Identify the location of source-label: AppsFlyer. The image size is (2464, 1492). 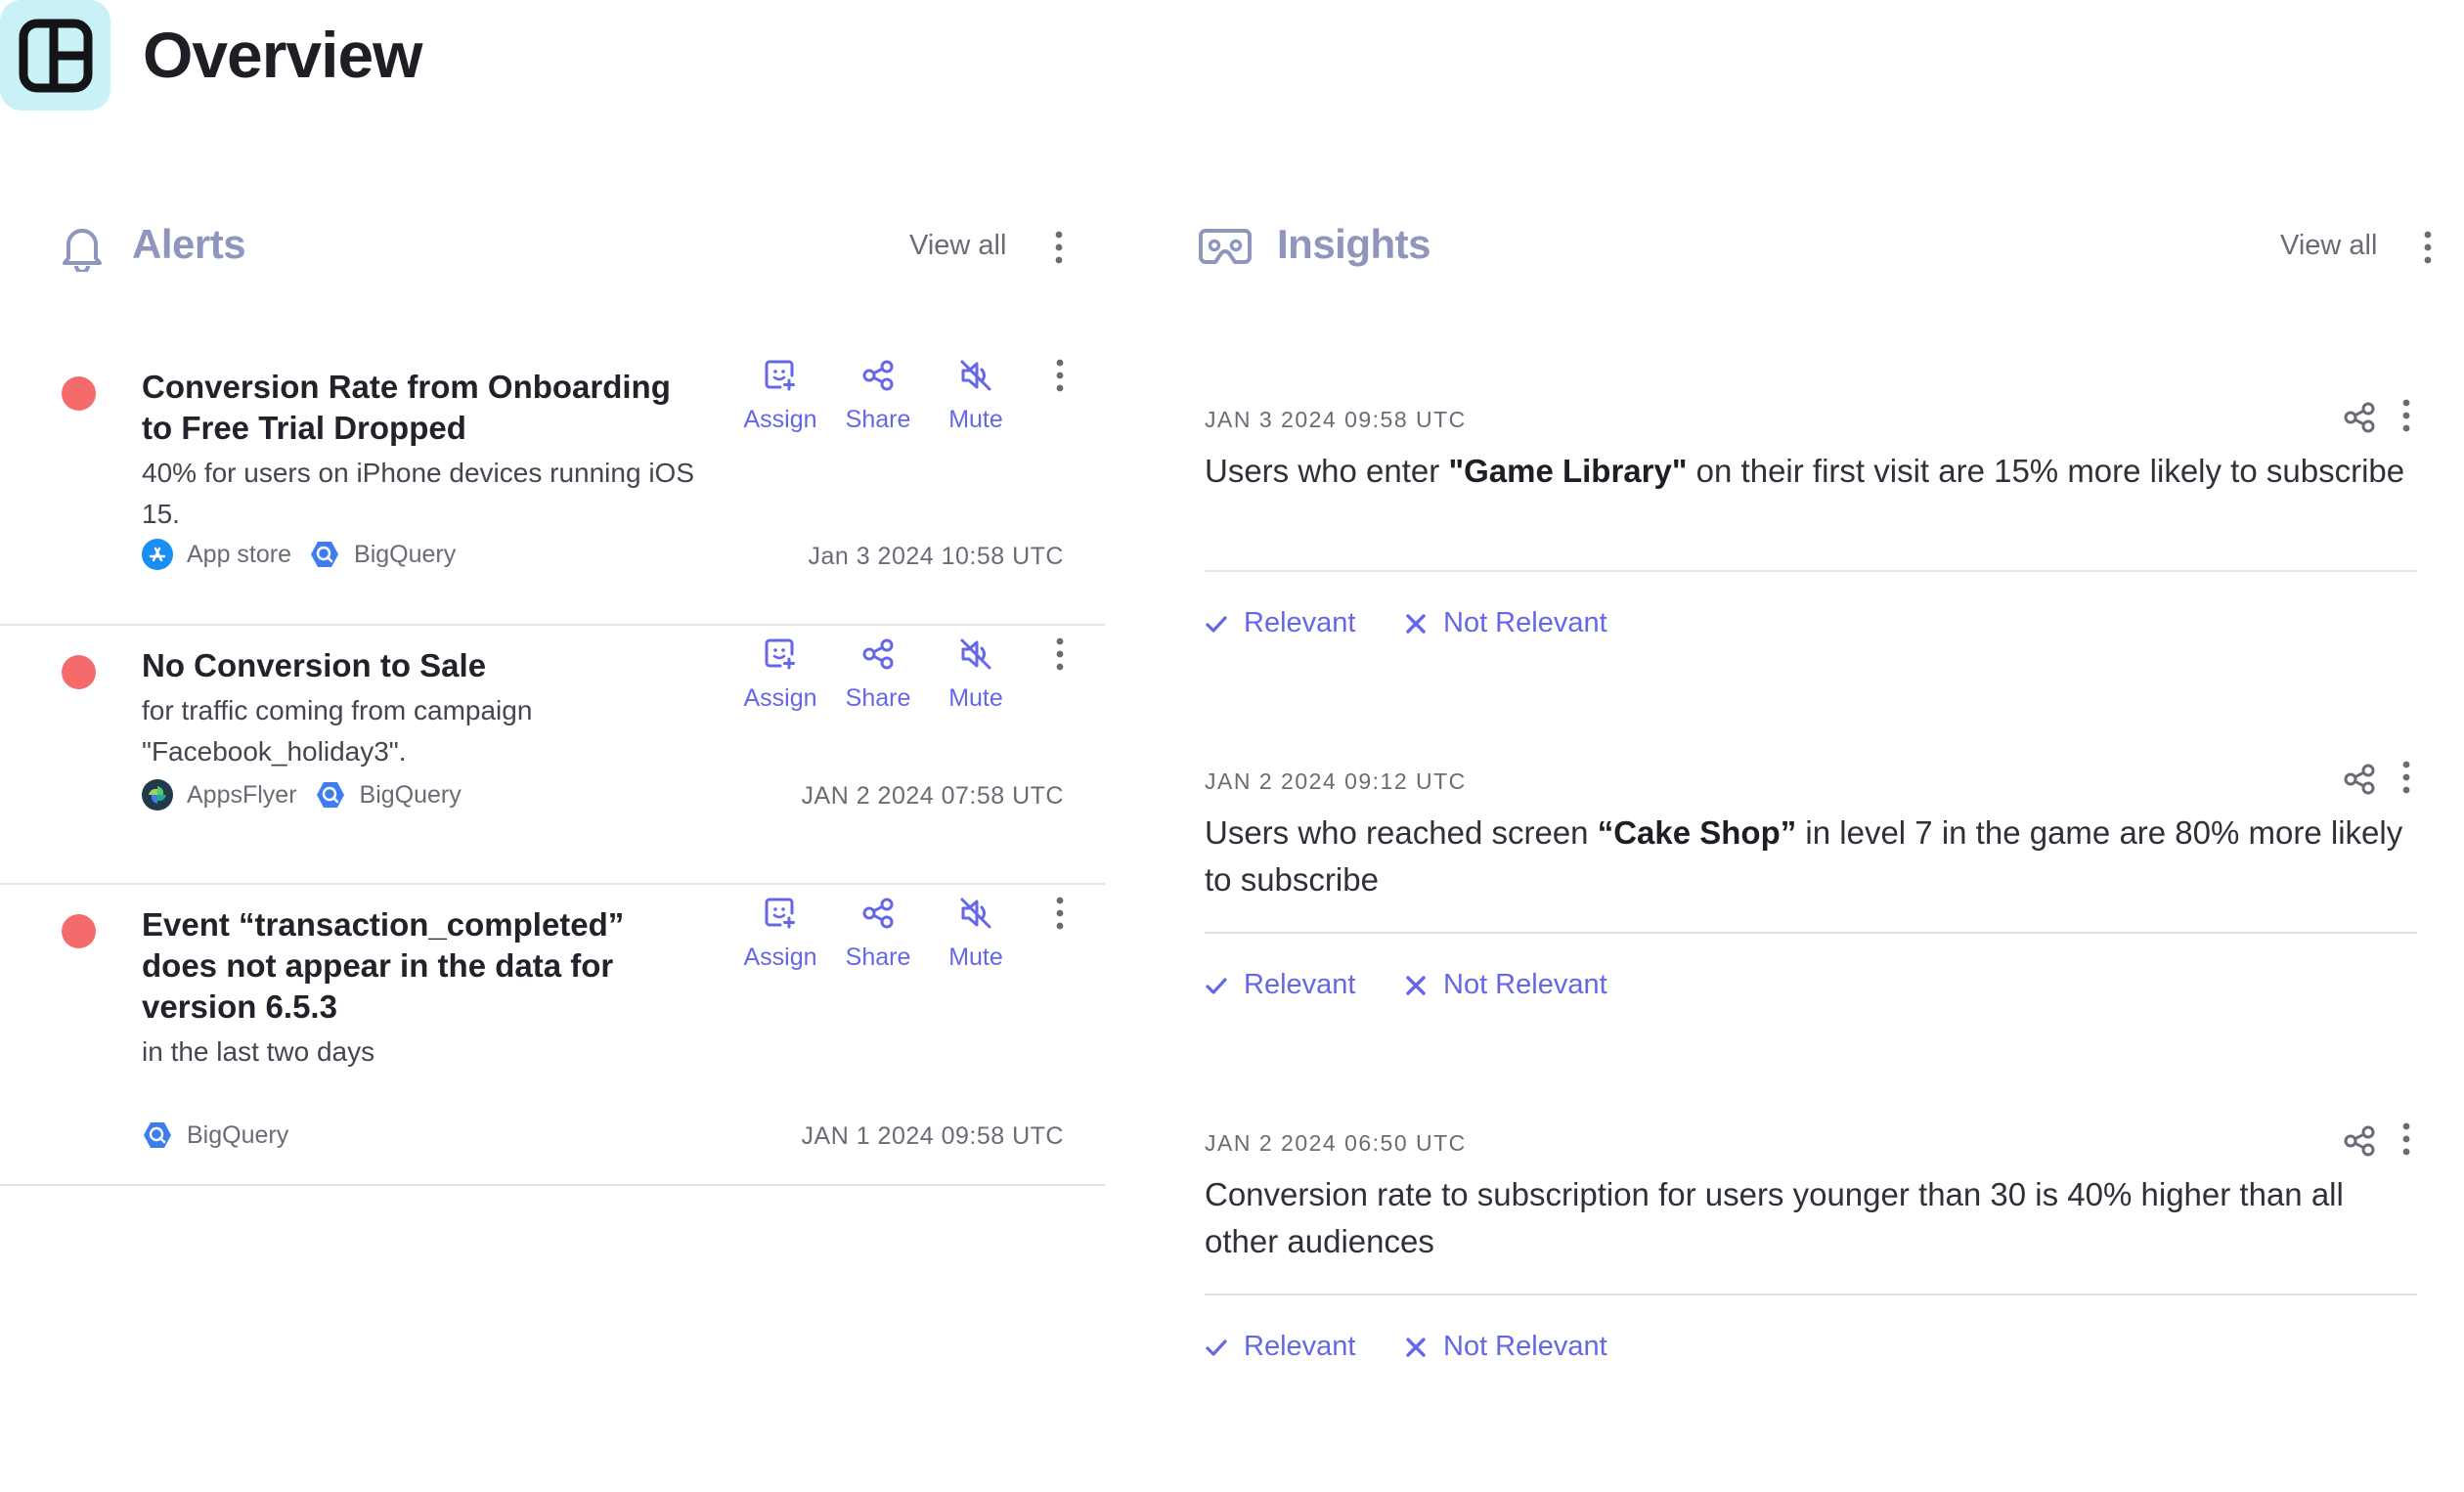
(242, 794).